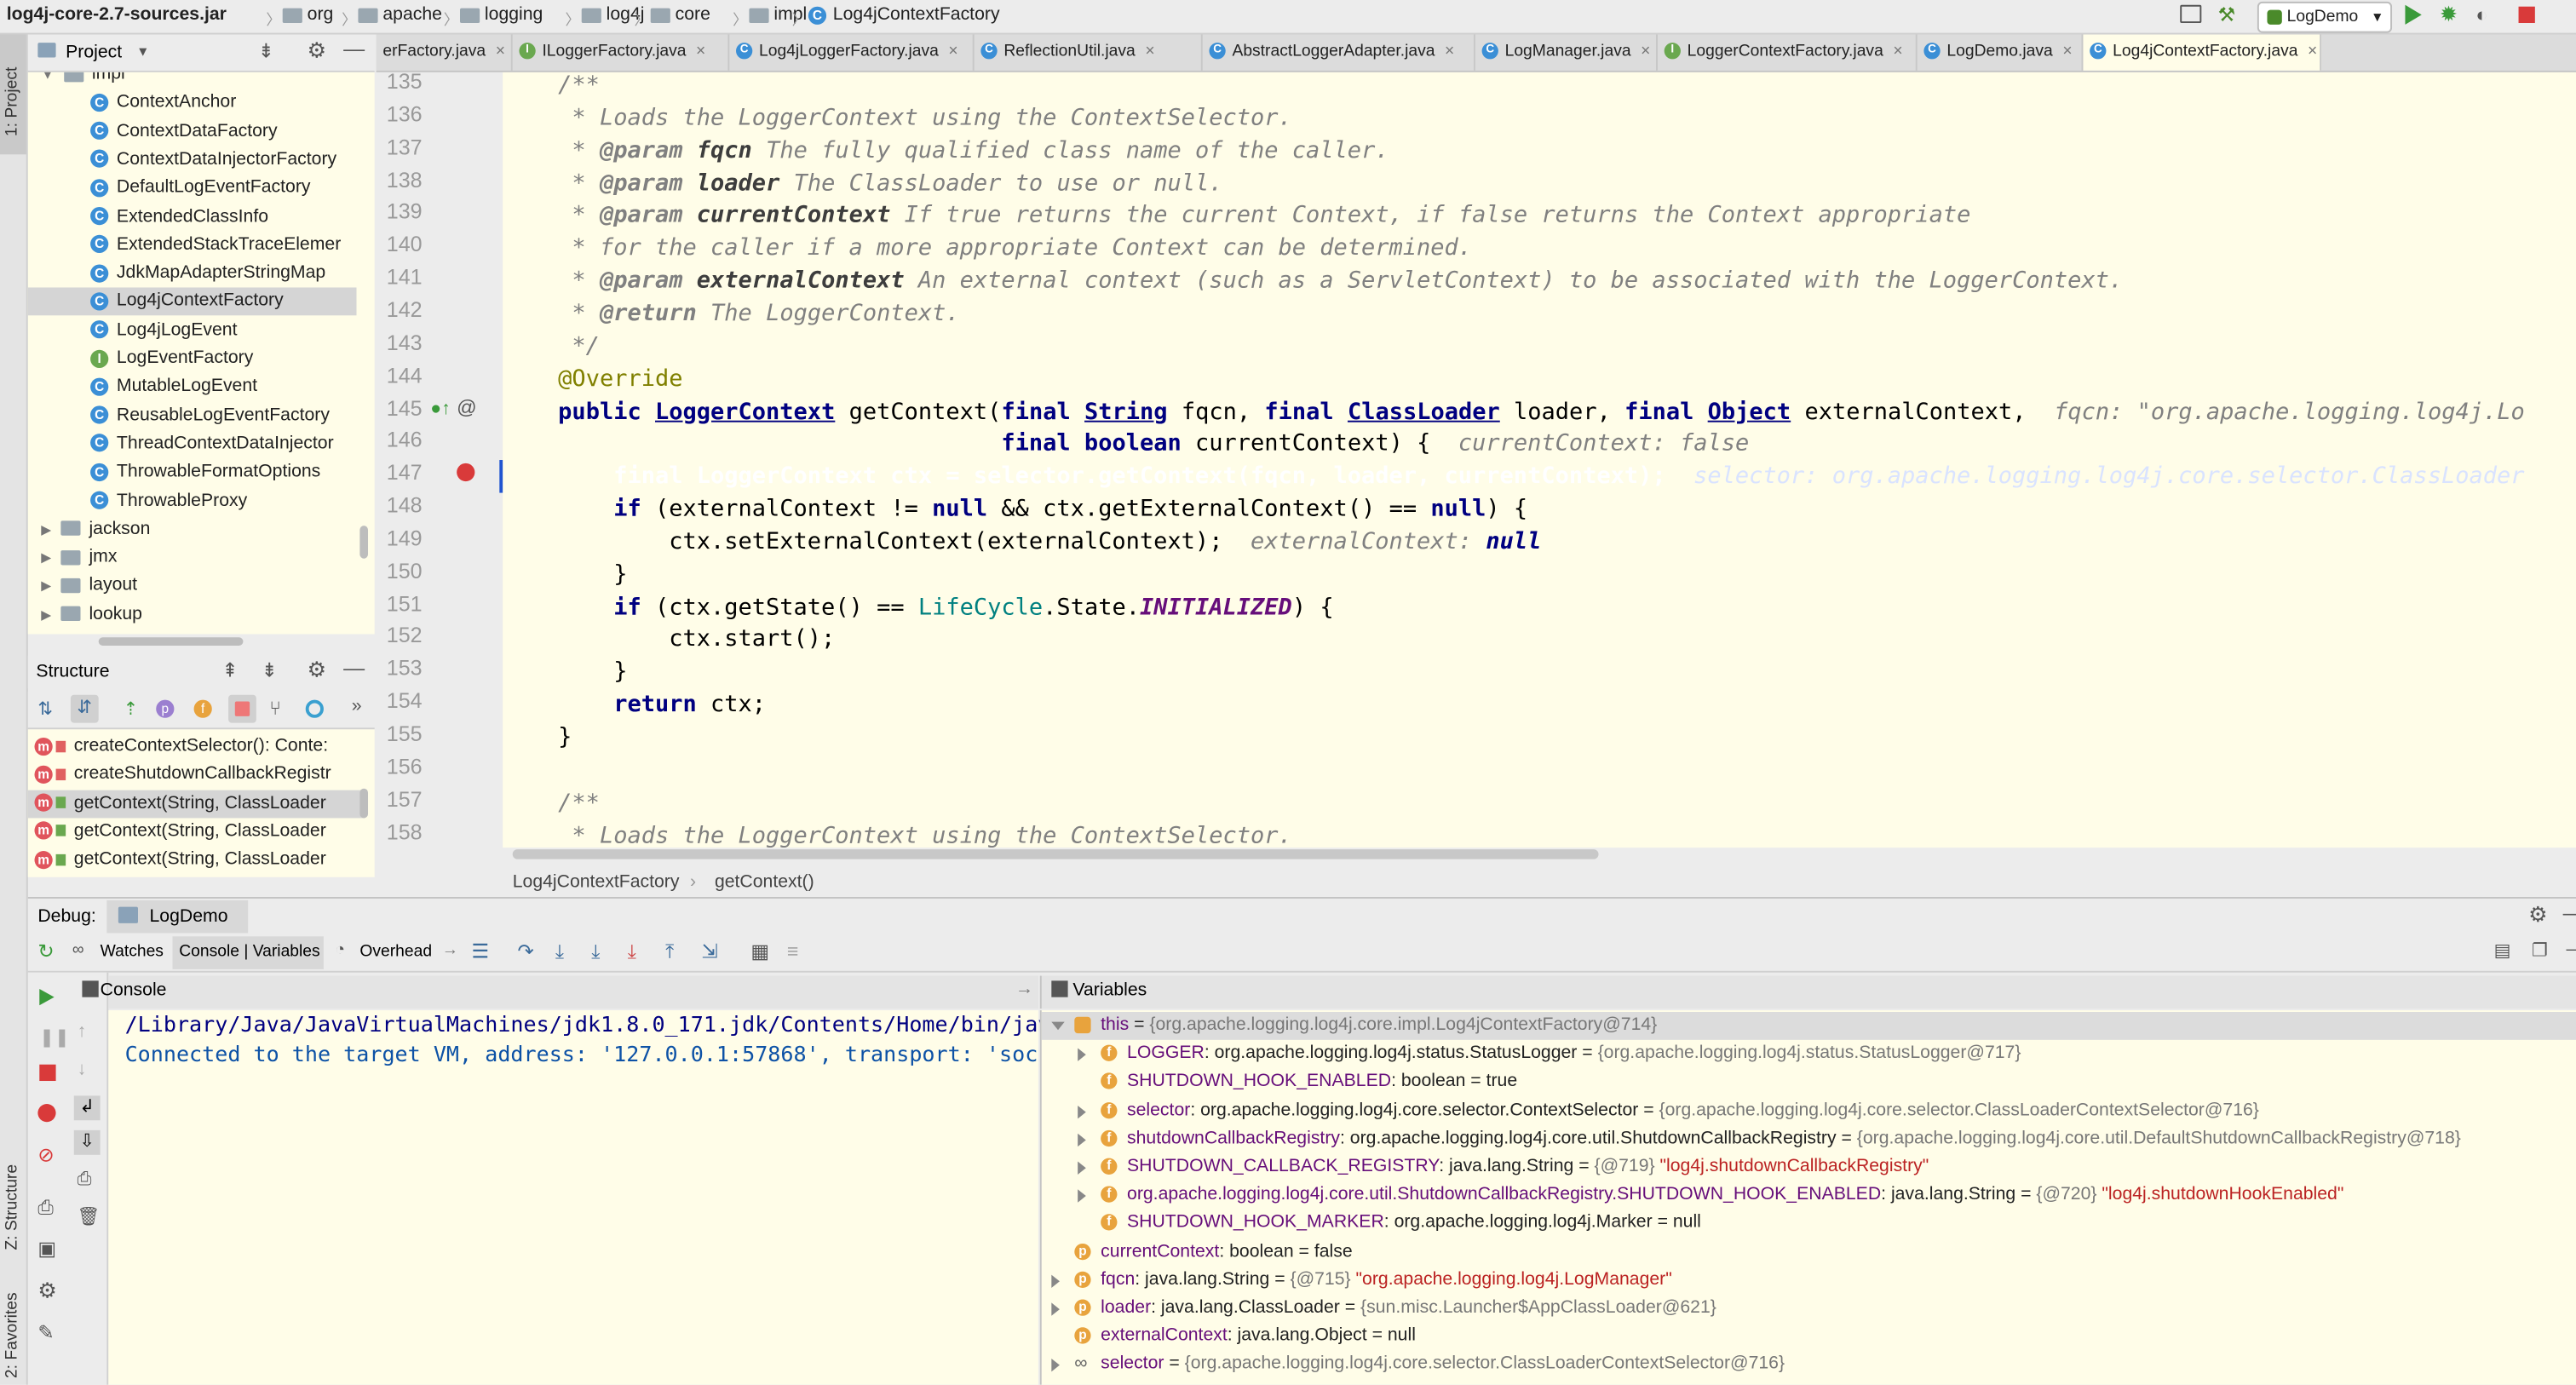 Image resolution: width=2576 pixels, height=1385 pixels. What do you see at coordinates (364, 804) in the screenshot?
I see `structure-scrollbar` at bounding box center [364, 804].